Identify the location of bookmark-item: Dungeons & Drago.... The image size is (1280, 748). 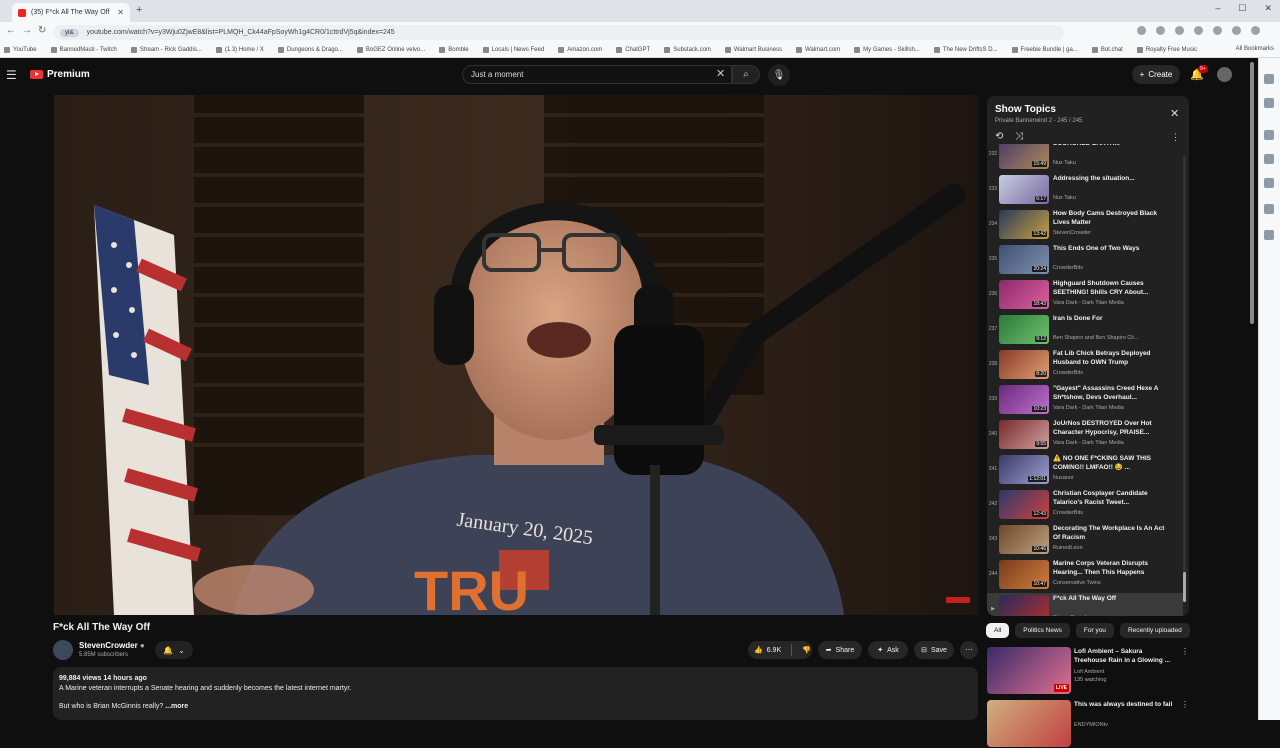
(310, 49).